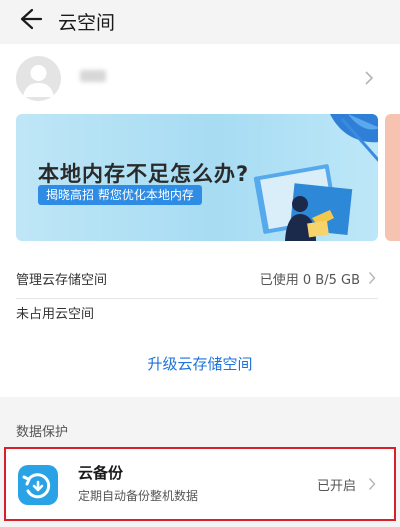  Describe the element at coordinates (42, 432) in the screenshot. I see `section-label-data-protection: 数据保护` at that location.